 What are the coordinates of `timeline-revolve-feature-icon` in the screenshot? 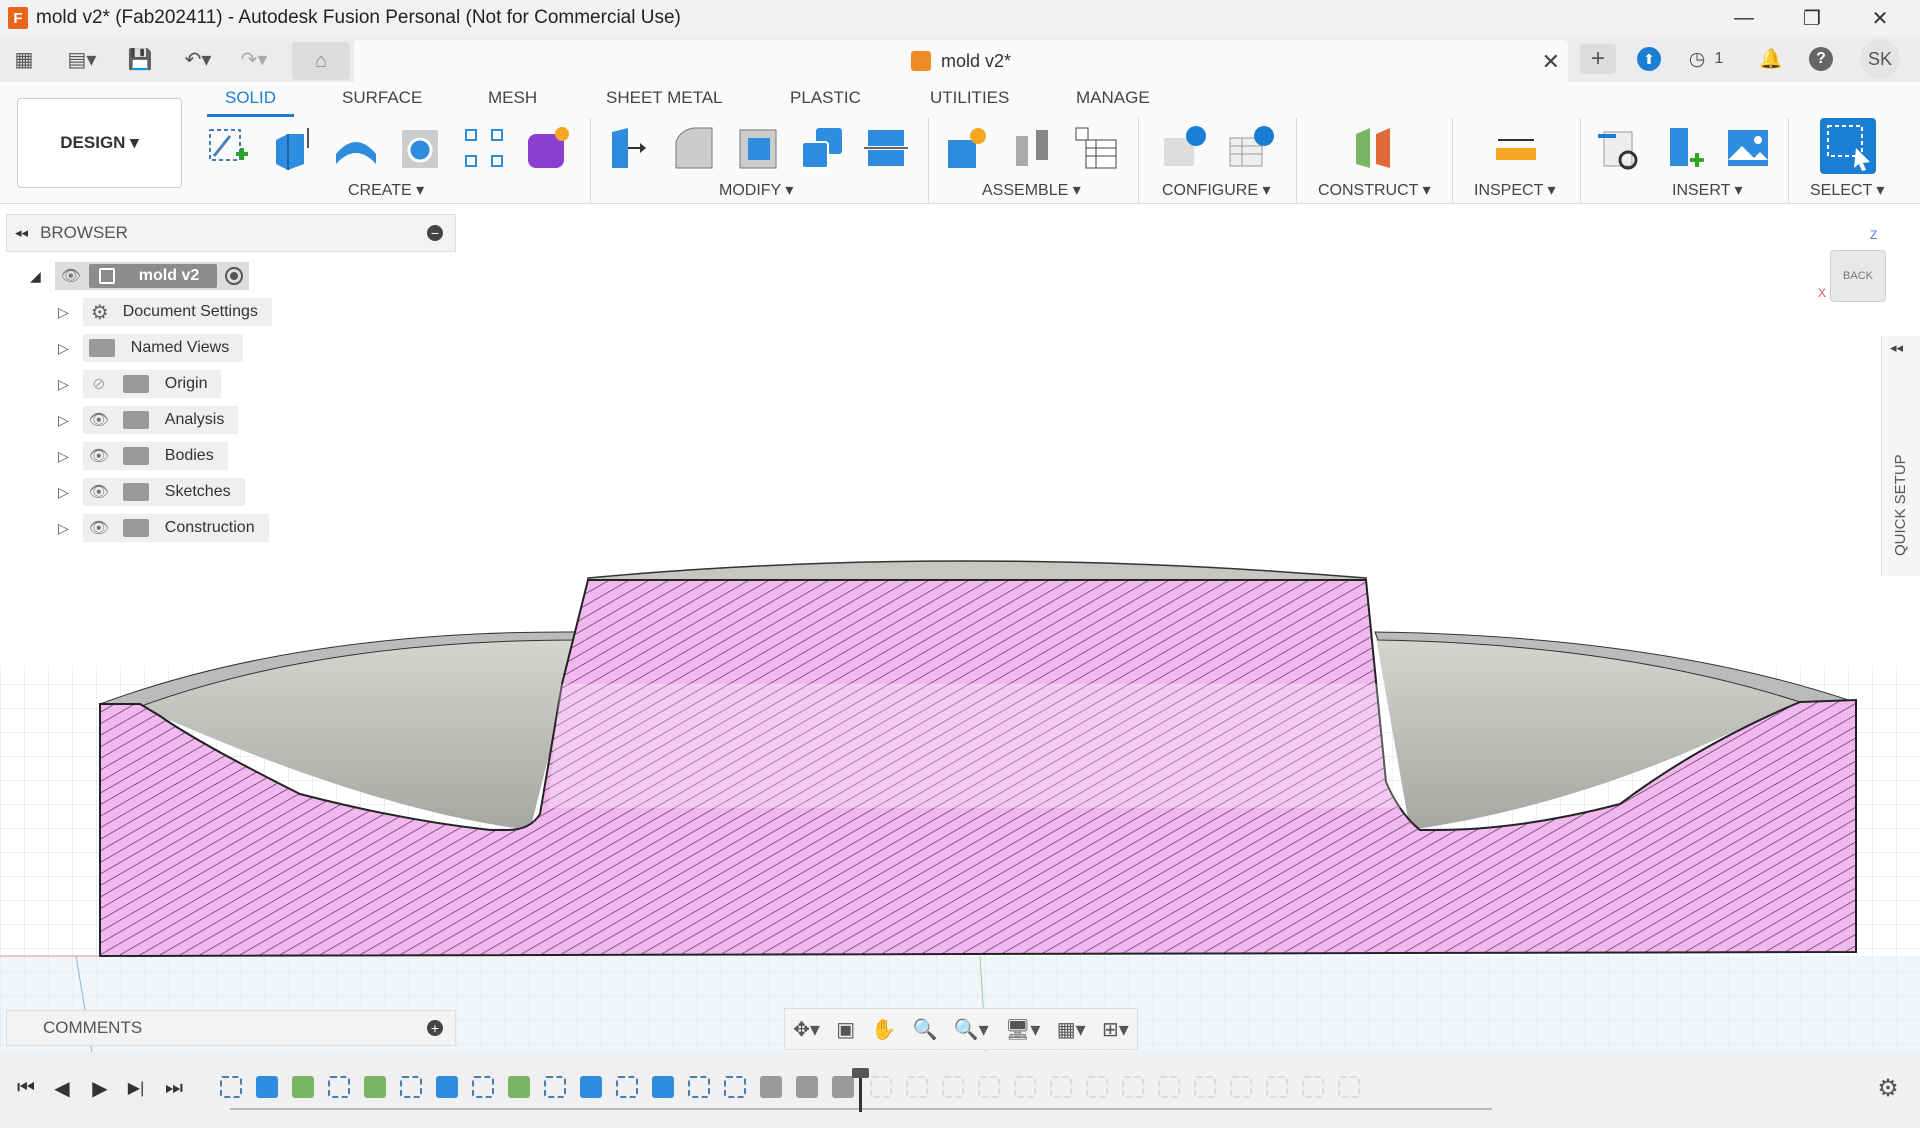 It's located at (591, 1087).